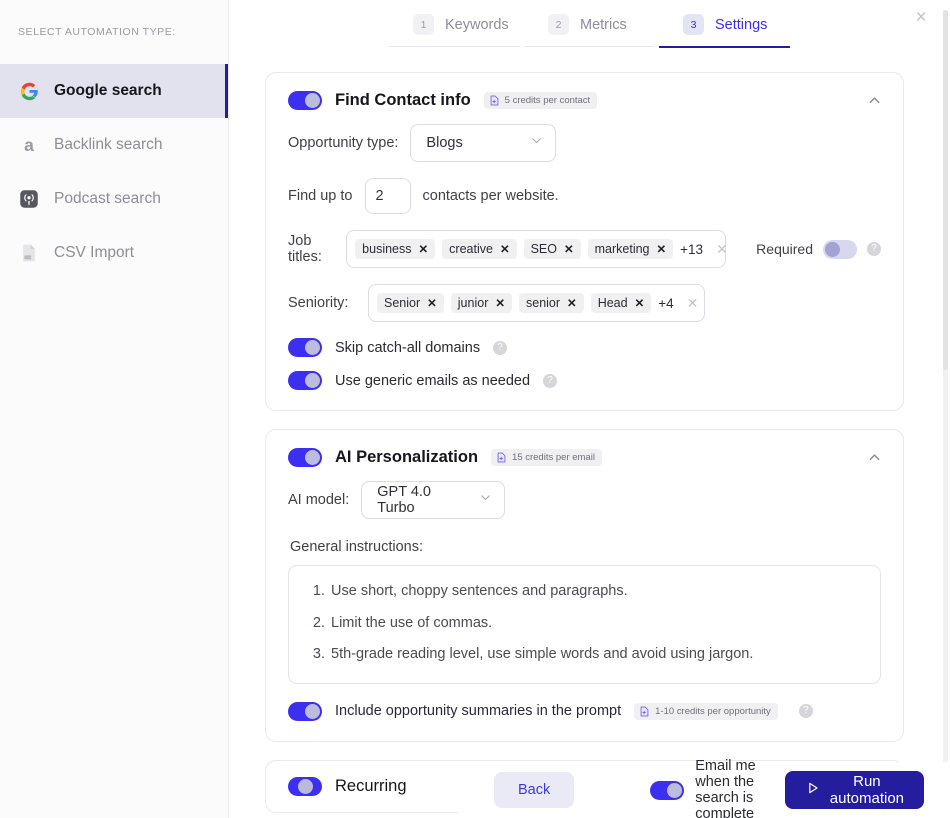  I want to click on contacts-count-input, so click(387, 196).